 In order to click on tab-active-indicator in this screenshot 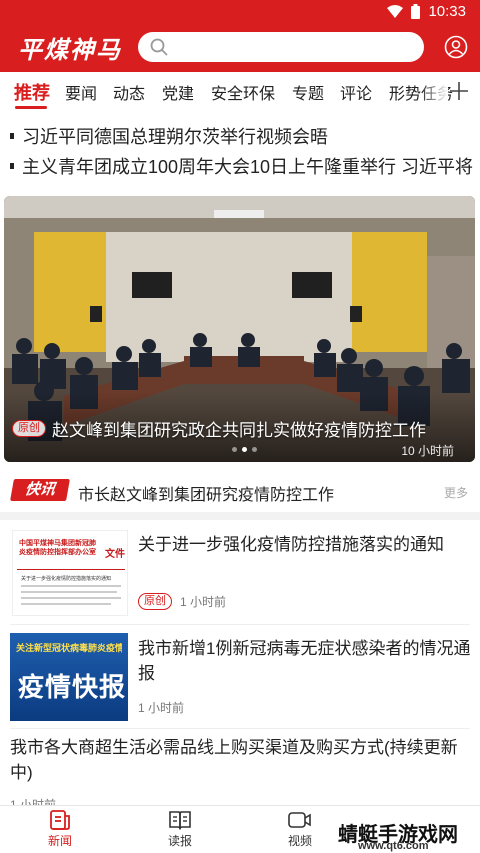, I will do `click(31, 107)`.